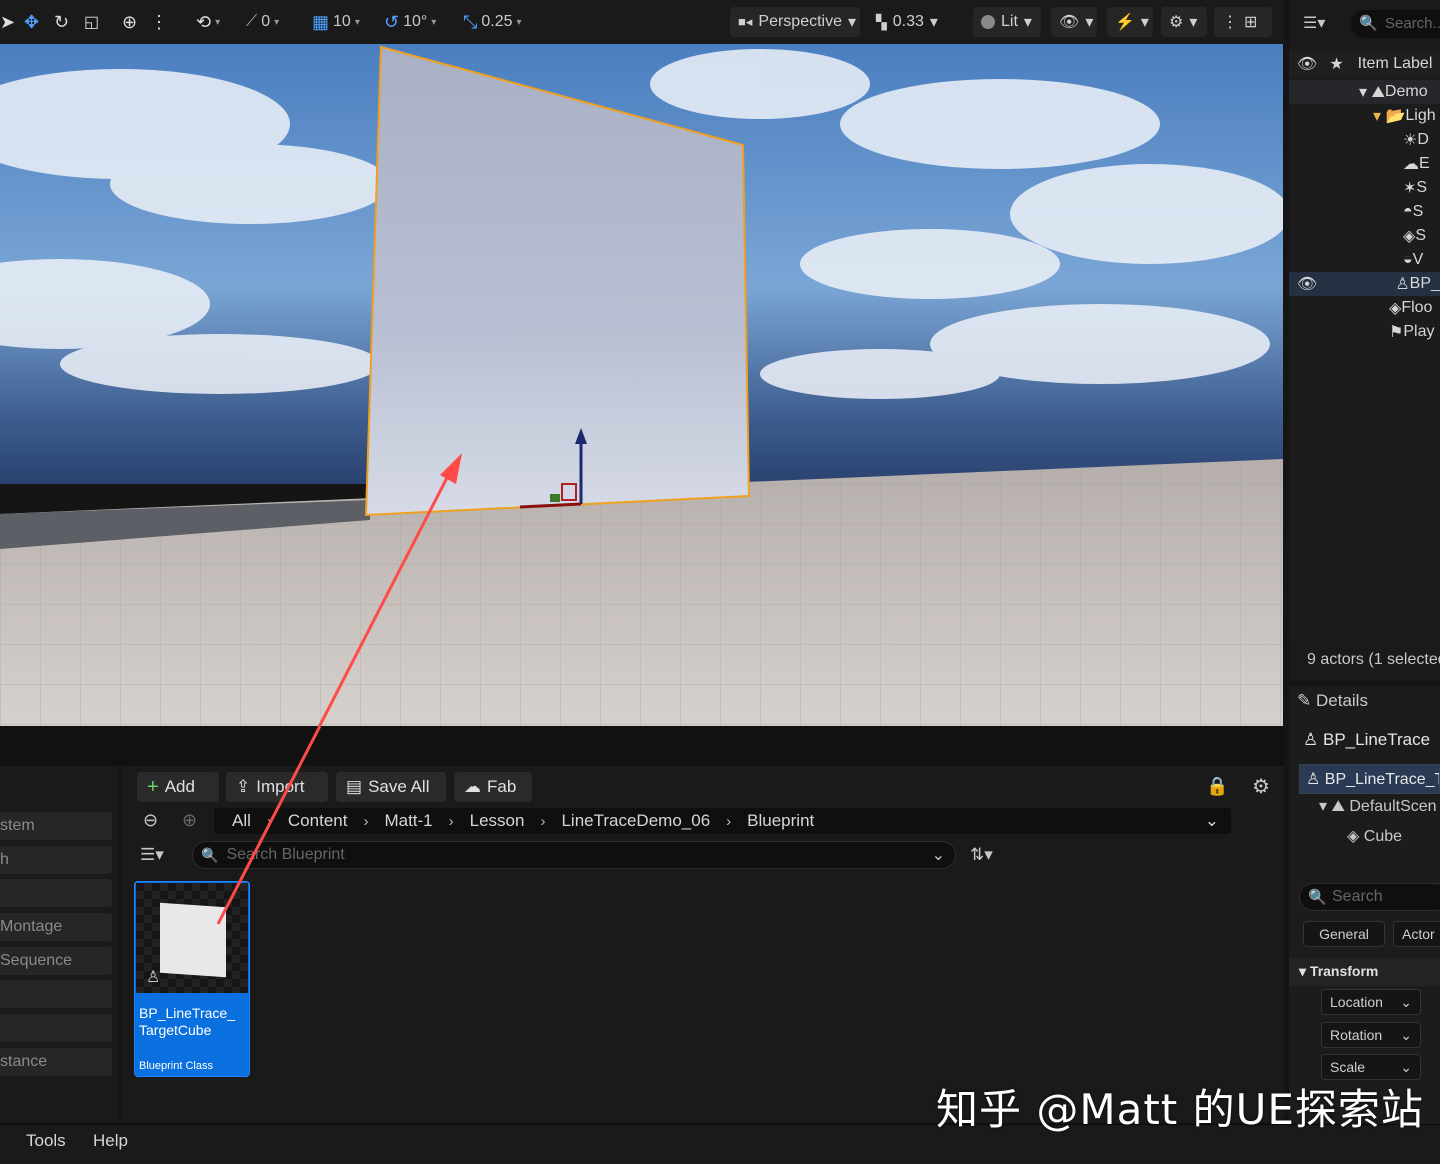 Image resolution: width=1440 pixels, height=1164 pixels. What do you see at coordinates (1369, 897) in the screenshot?
I see `details-search-input: 🔍 Search` at bounding box center [1369, 897].